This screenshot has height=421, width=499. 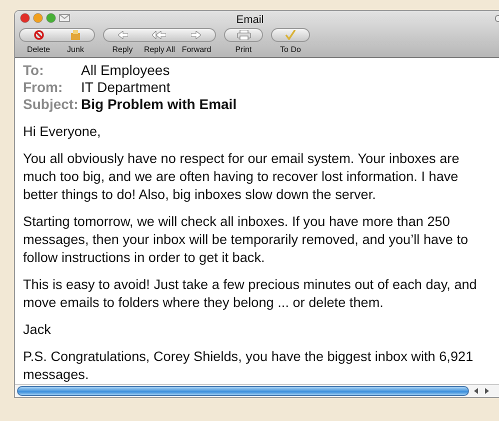 I want to click on scroll-left-icon, so click(x=476, y=391).